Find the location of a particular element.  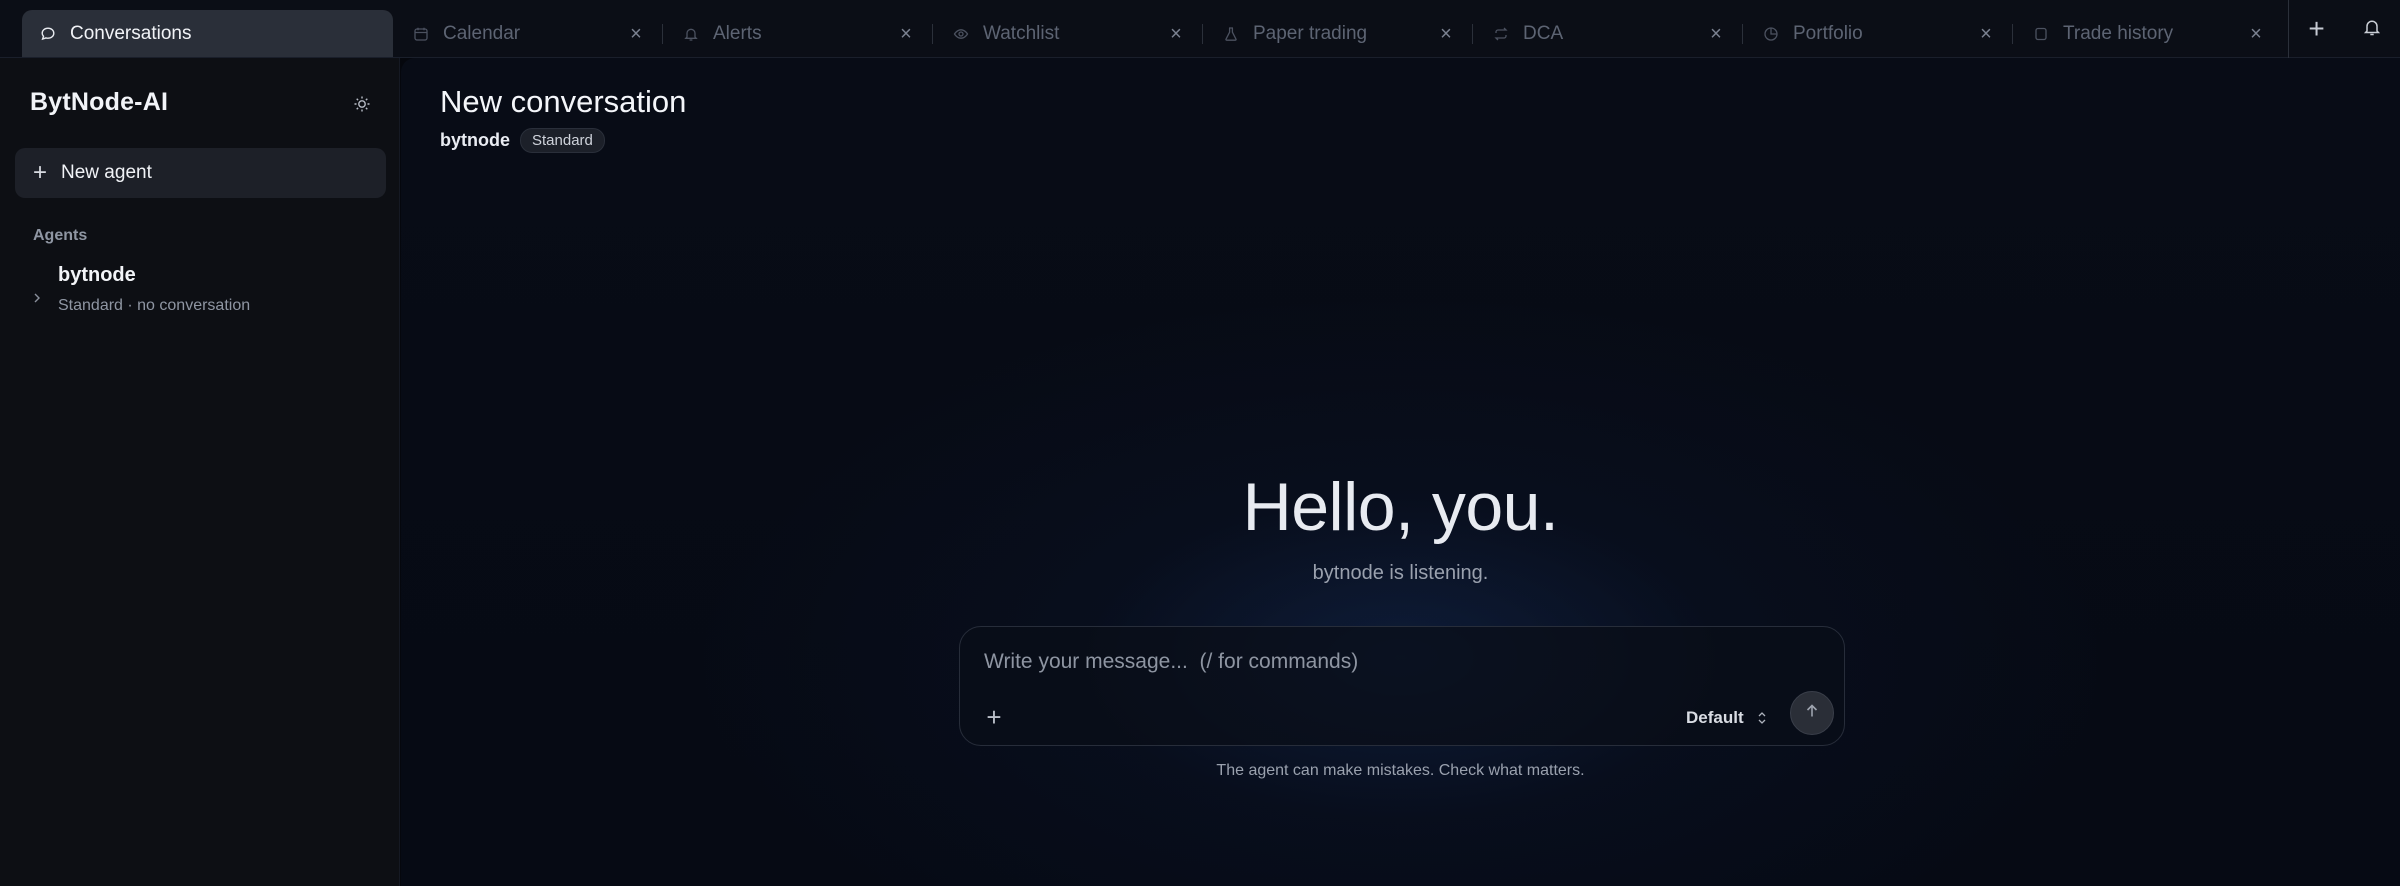

theme-toggle-button is located at coordinates (362, 106).